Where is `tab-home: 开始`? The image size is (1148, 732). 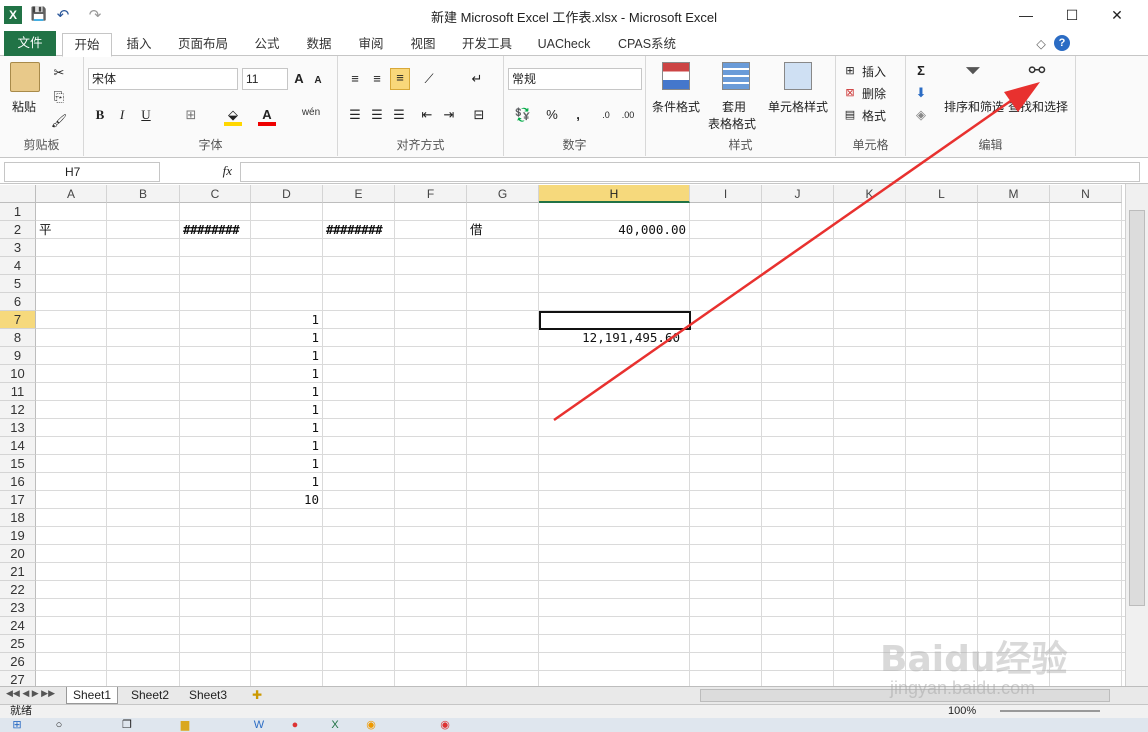
tab-home: 开始 is located at coordinates (87, 45).